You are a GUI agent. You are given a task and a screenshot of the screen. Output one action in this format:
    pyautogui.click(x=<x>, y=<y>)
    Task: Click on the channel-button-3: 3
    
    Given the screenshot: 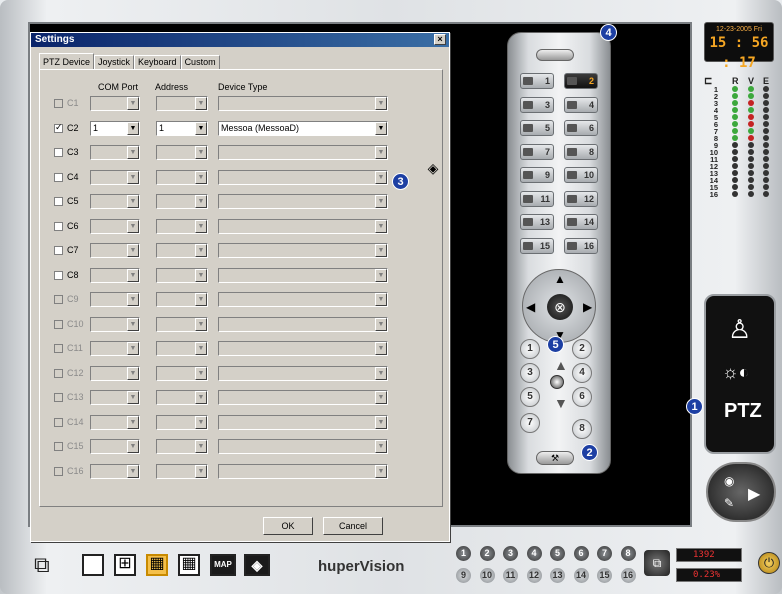 What is the action you would take?
    pyautogui.click(x=510, y=553)
    